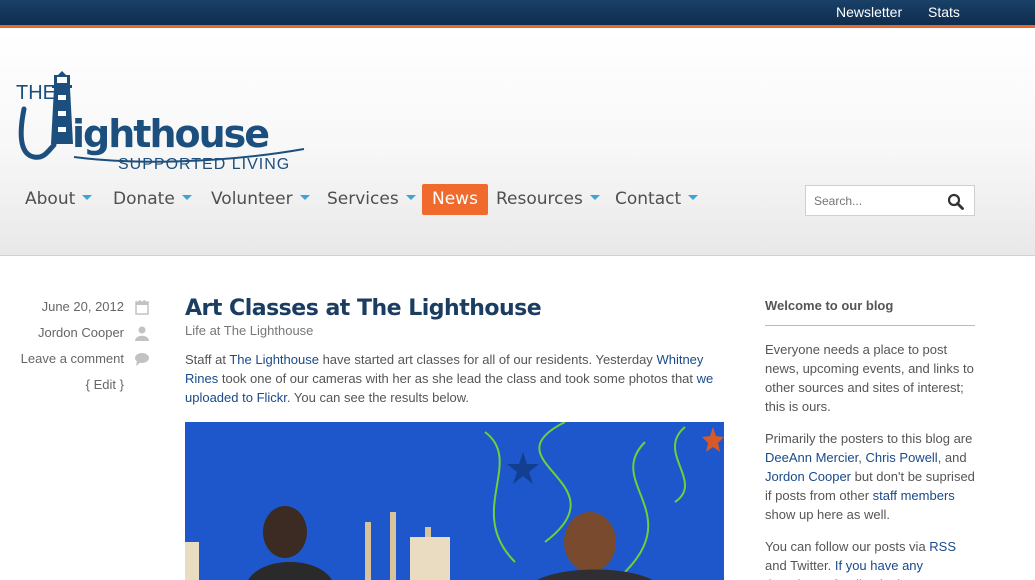 Image resolution: width=1035 pixels, height=580 pixels. I want to click on user-icon, so click(142, 333).